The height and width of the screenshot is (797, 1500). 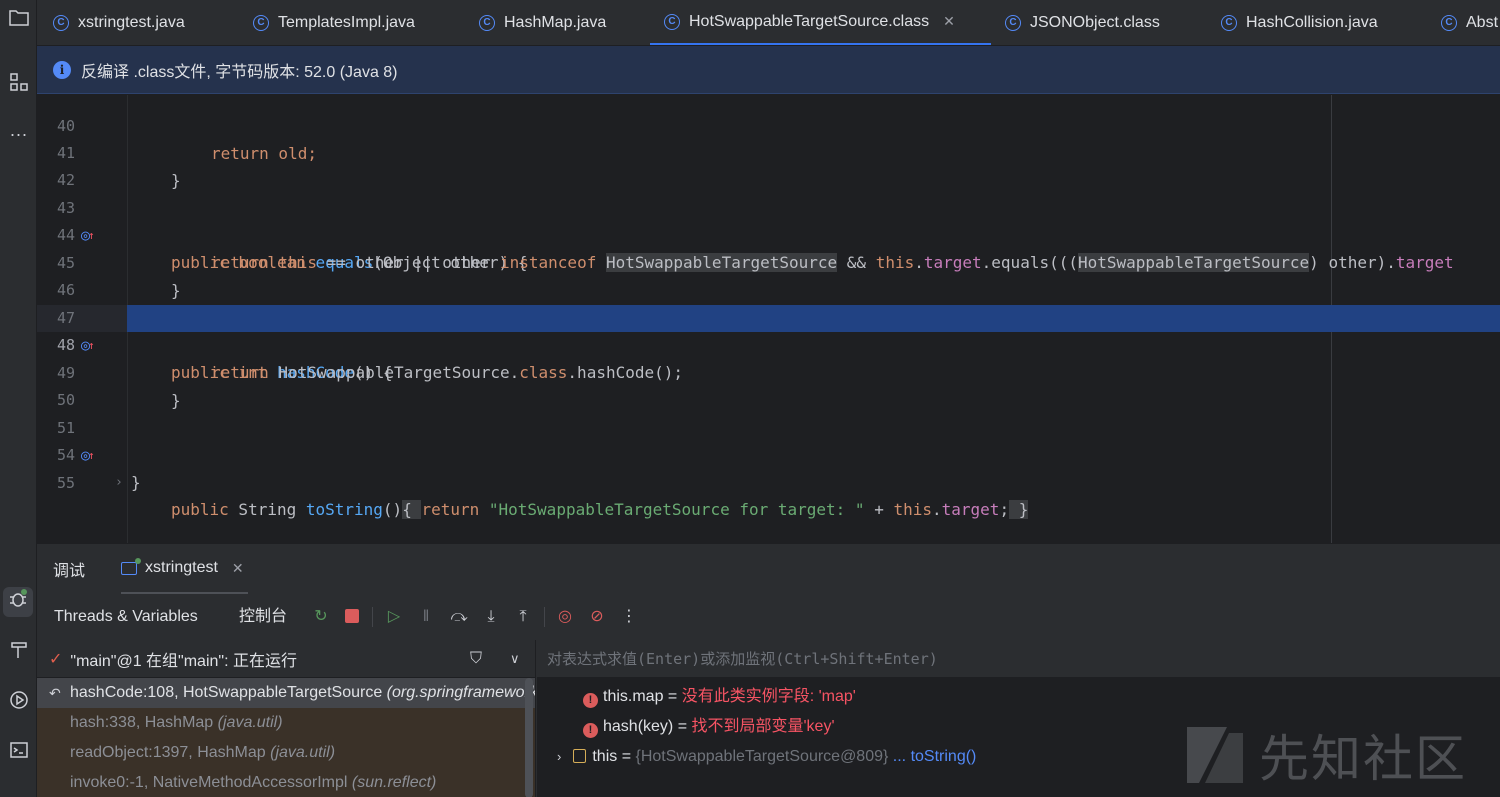 I want to click on code-text: }, so click(x=136, y=482).